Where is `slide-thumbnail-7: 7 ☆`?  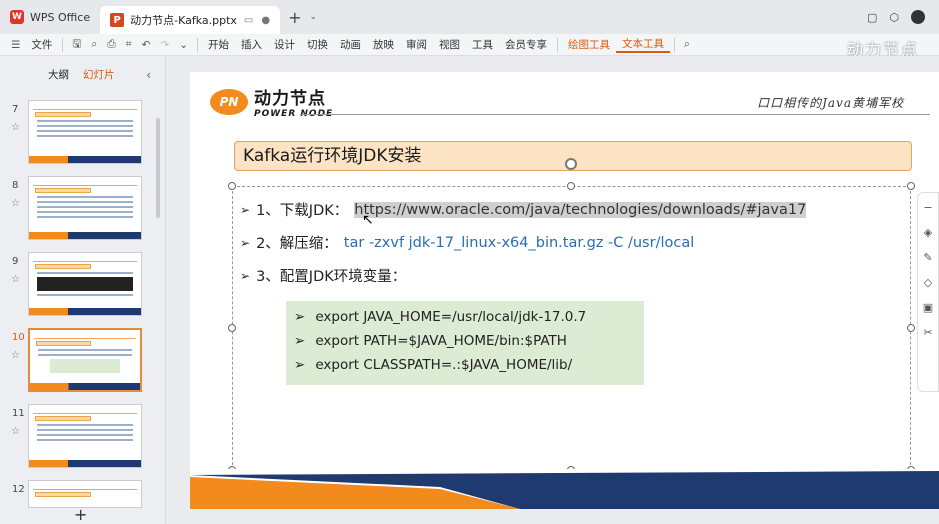
slide-thumbnail-7: 7 ☆ is located at coordinates (80, 135).